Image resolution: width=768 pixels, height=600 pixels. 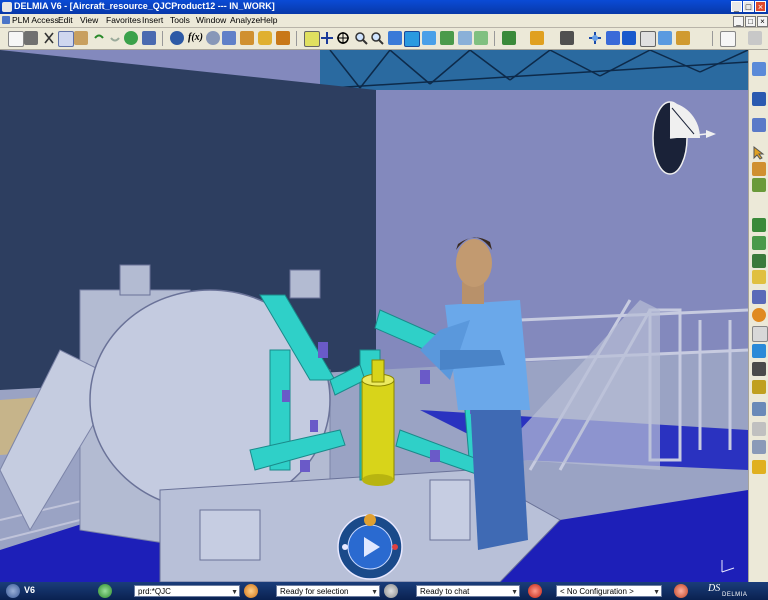 What do you see at coordinates (759, 69) in the screenshot?
I see `product-icon` at bounding box center [759, 69].